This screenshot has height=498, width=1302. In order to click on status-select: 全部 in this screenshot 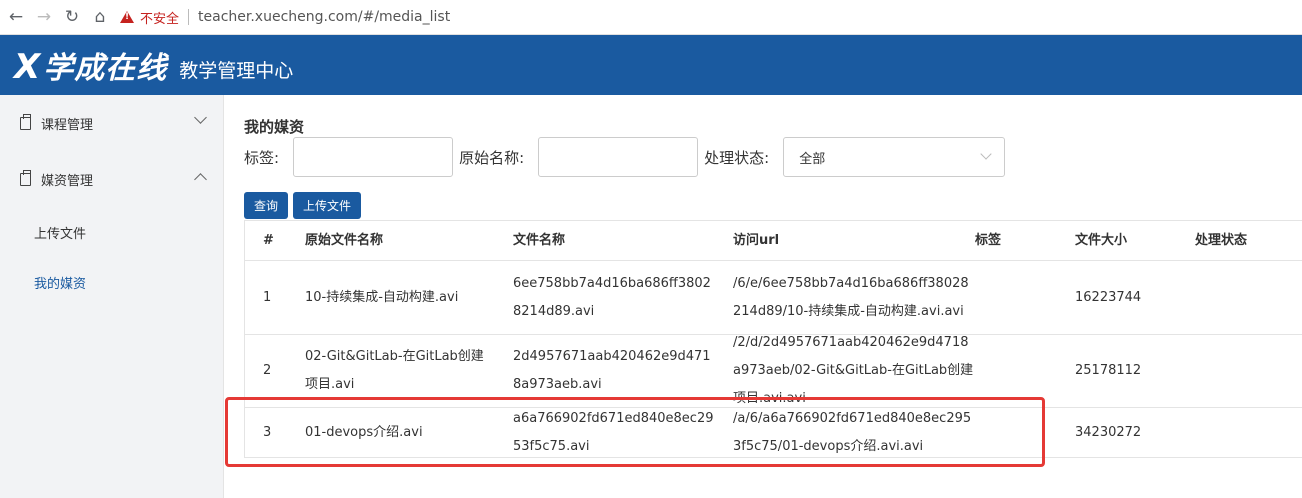, I will do `click(894, 157)`.